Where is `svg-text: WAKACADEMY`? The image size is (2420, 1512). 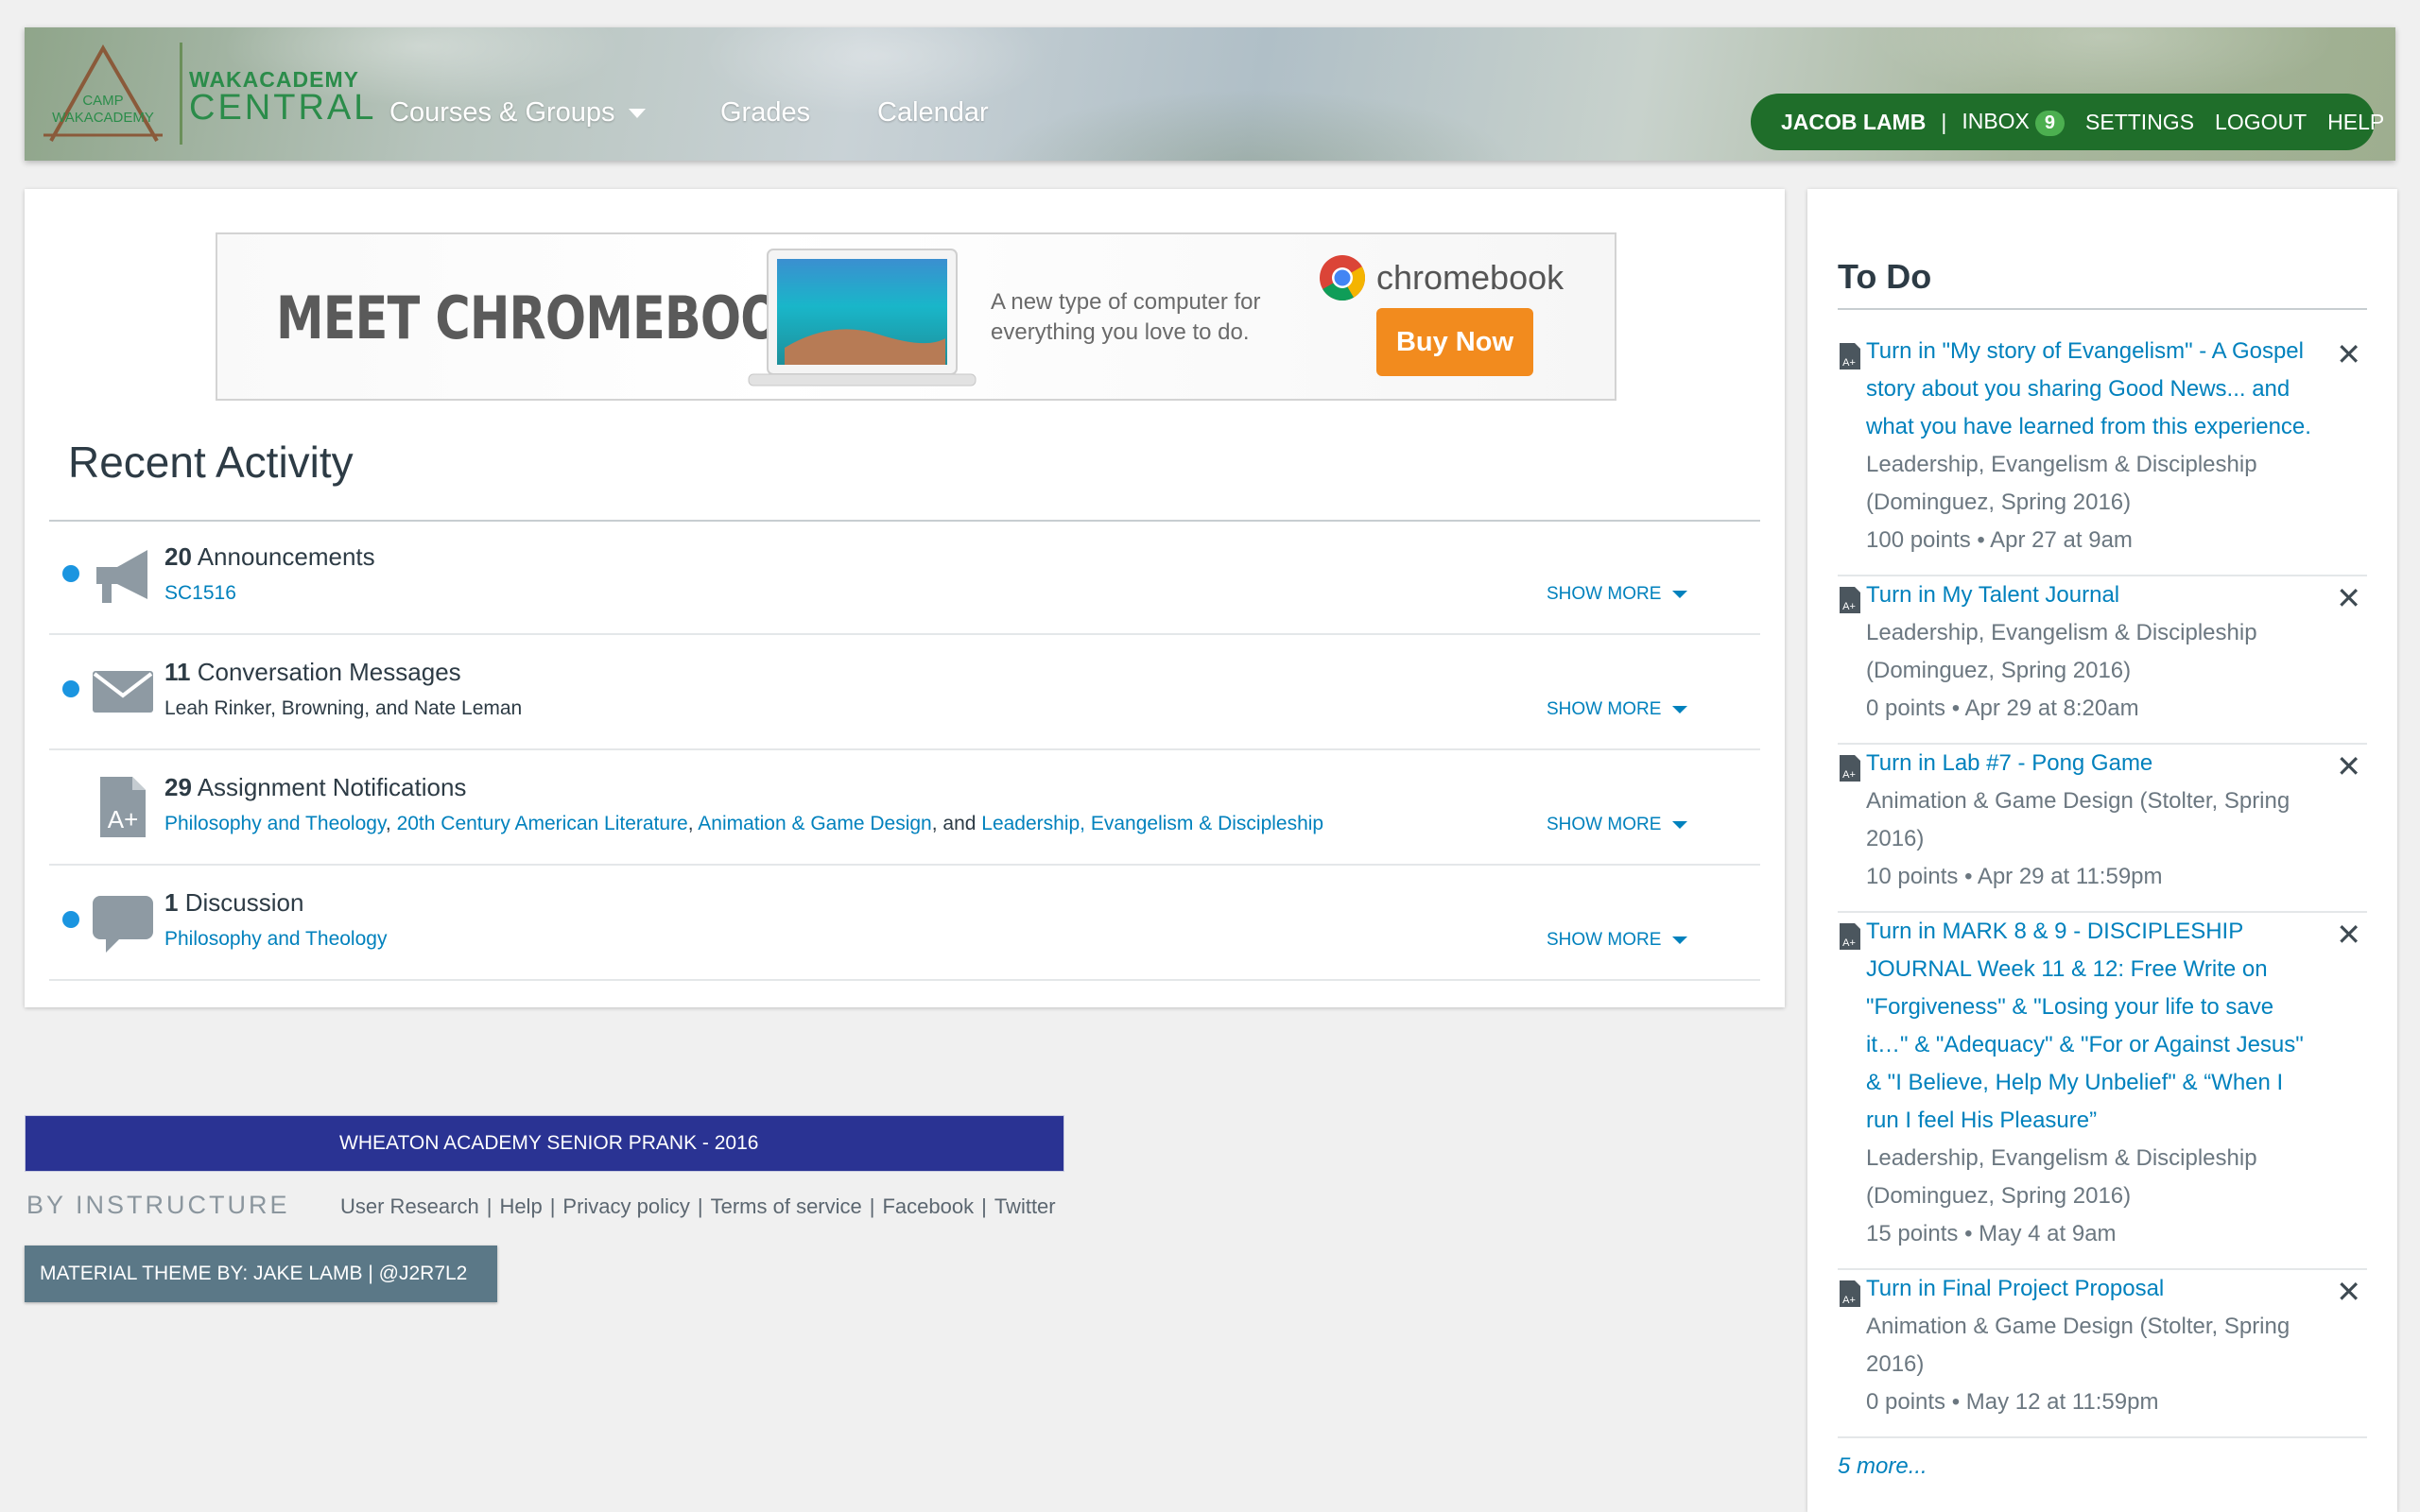 svg-text: WAKACADEMY is located at coordinates (103, 118).